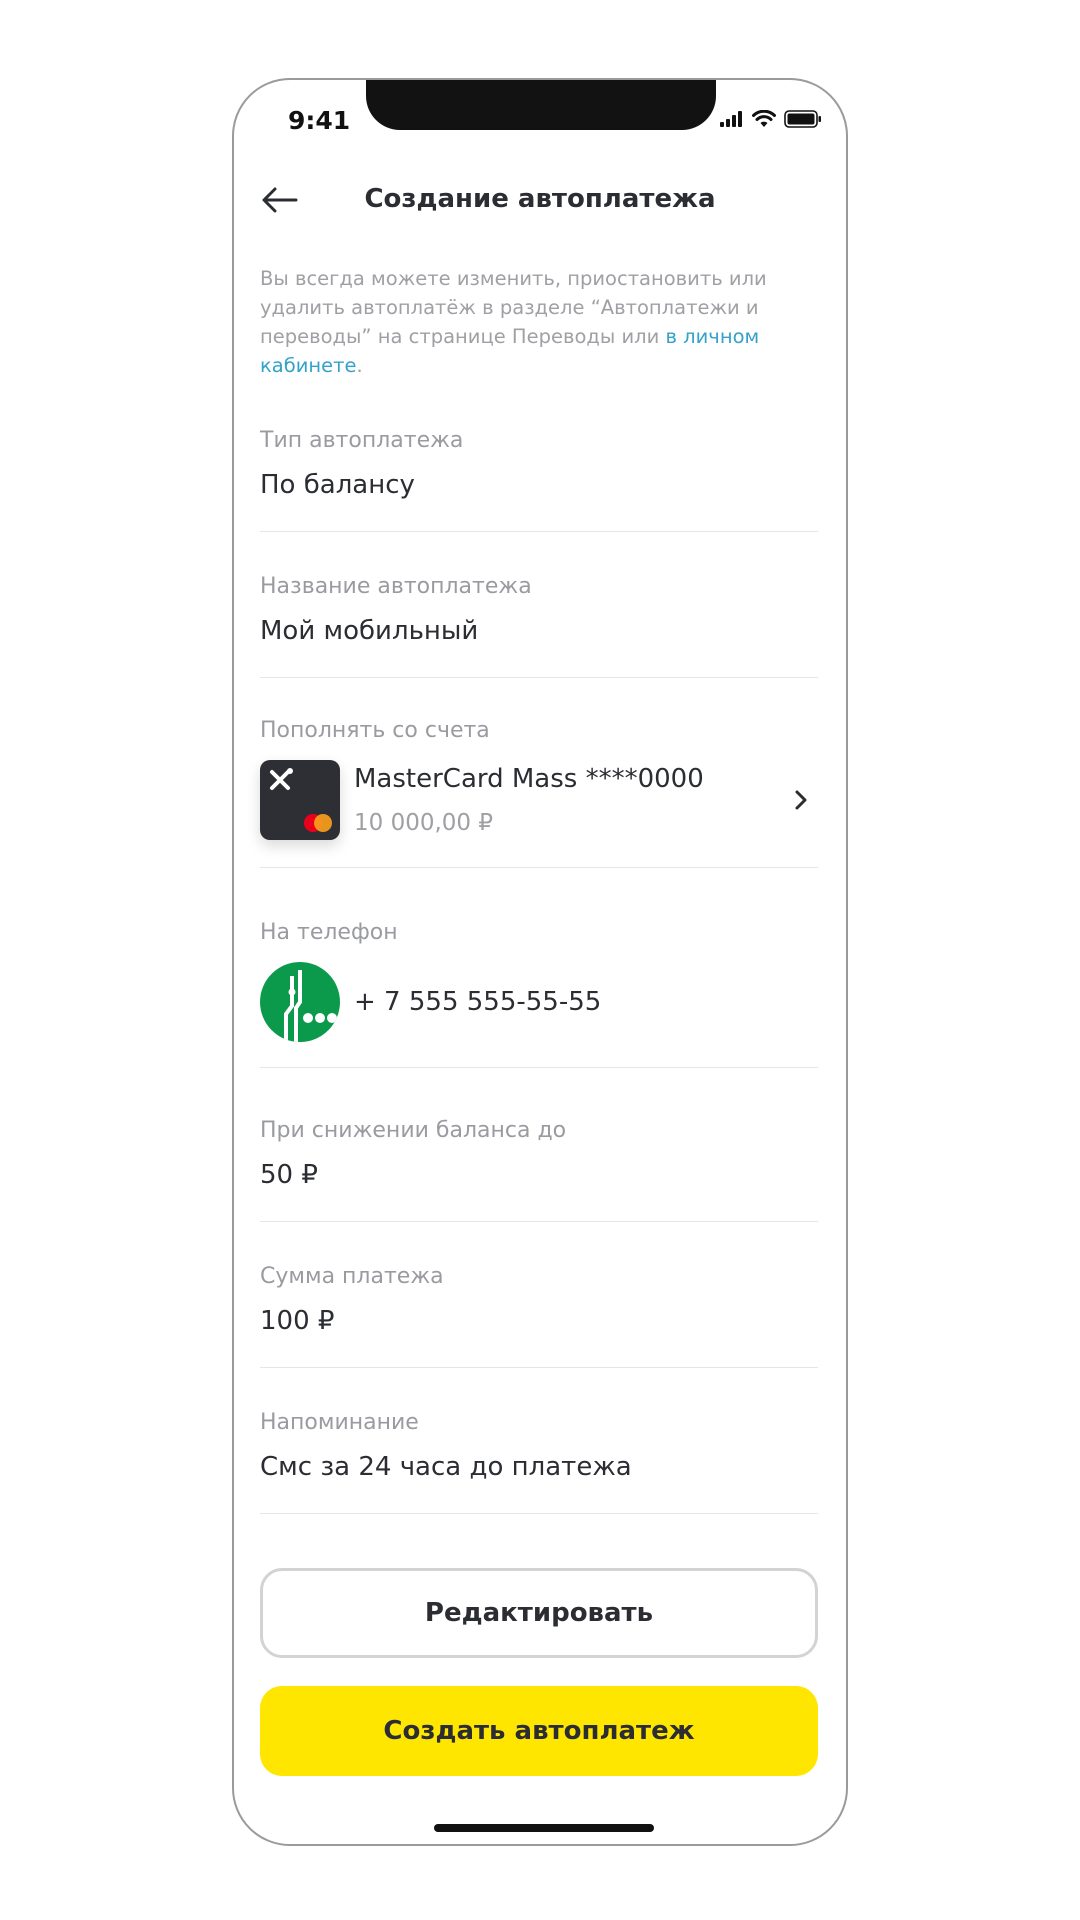 This screenshot has width=1080, height=1920. What do you see at coordinates (478, 1002) in the screenshot?
I see `phone-number: + 7 555 555-55-55` at bounding box center [478, 1002].